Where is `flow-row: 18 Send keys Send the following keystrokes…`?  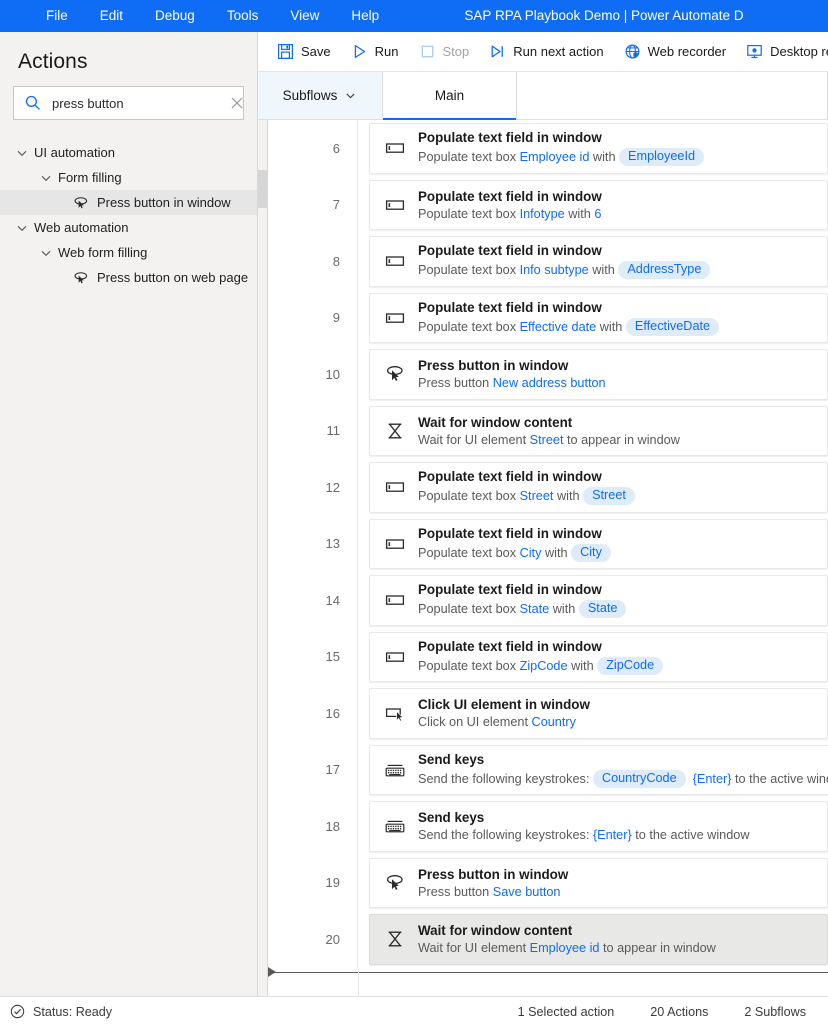
flow-row: 18 Send keys Send the following keystrokes… is located at coordinates (548, 826).